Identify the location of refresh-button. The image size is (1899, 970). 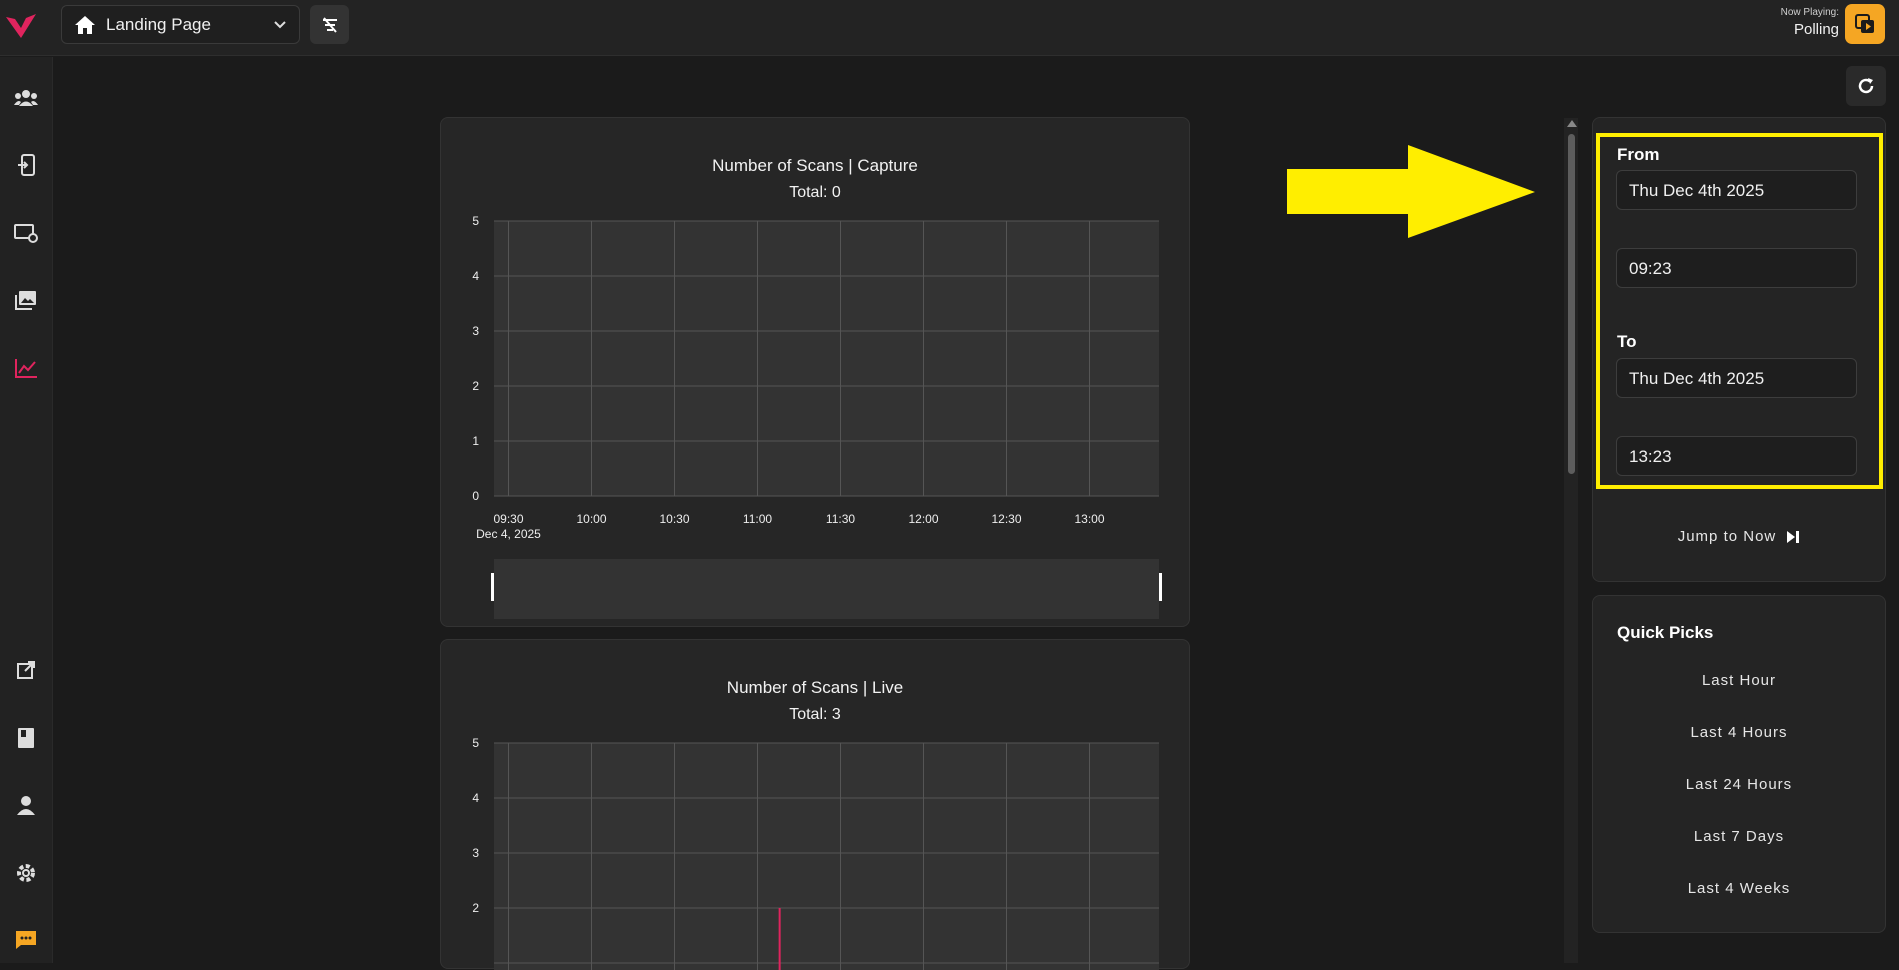
(1866, 86).